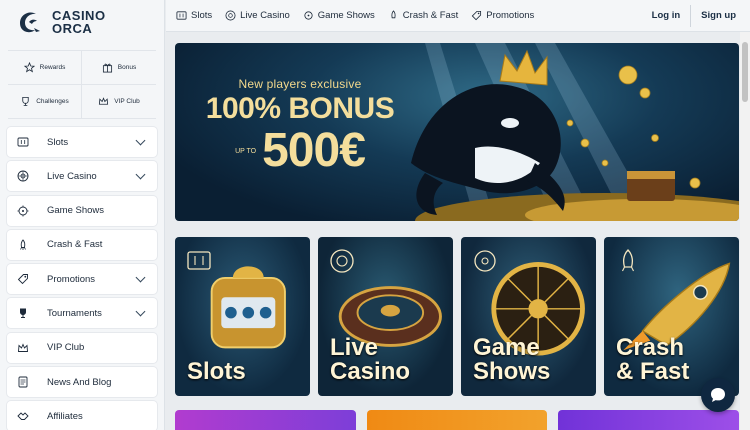 This screenshot has height=430, width=750. What do you see at coordinates (127, 67) in the screenshot?
I see `quick-link-label: Bonus` at bounding box center [127, 67].